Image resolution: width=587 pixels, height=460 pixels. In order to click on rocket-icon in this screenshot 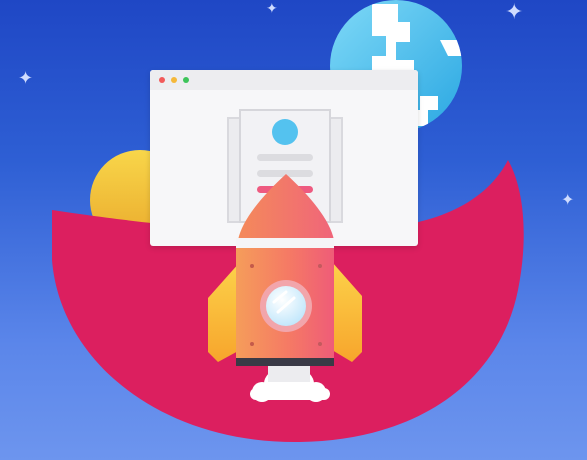, I will do `click(285, 288)`.